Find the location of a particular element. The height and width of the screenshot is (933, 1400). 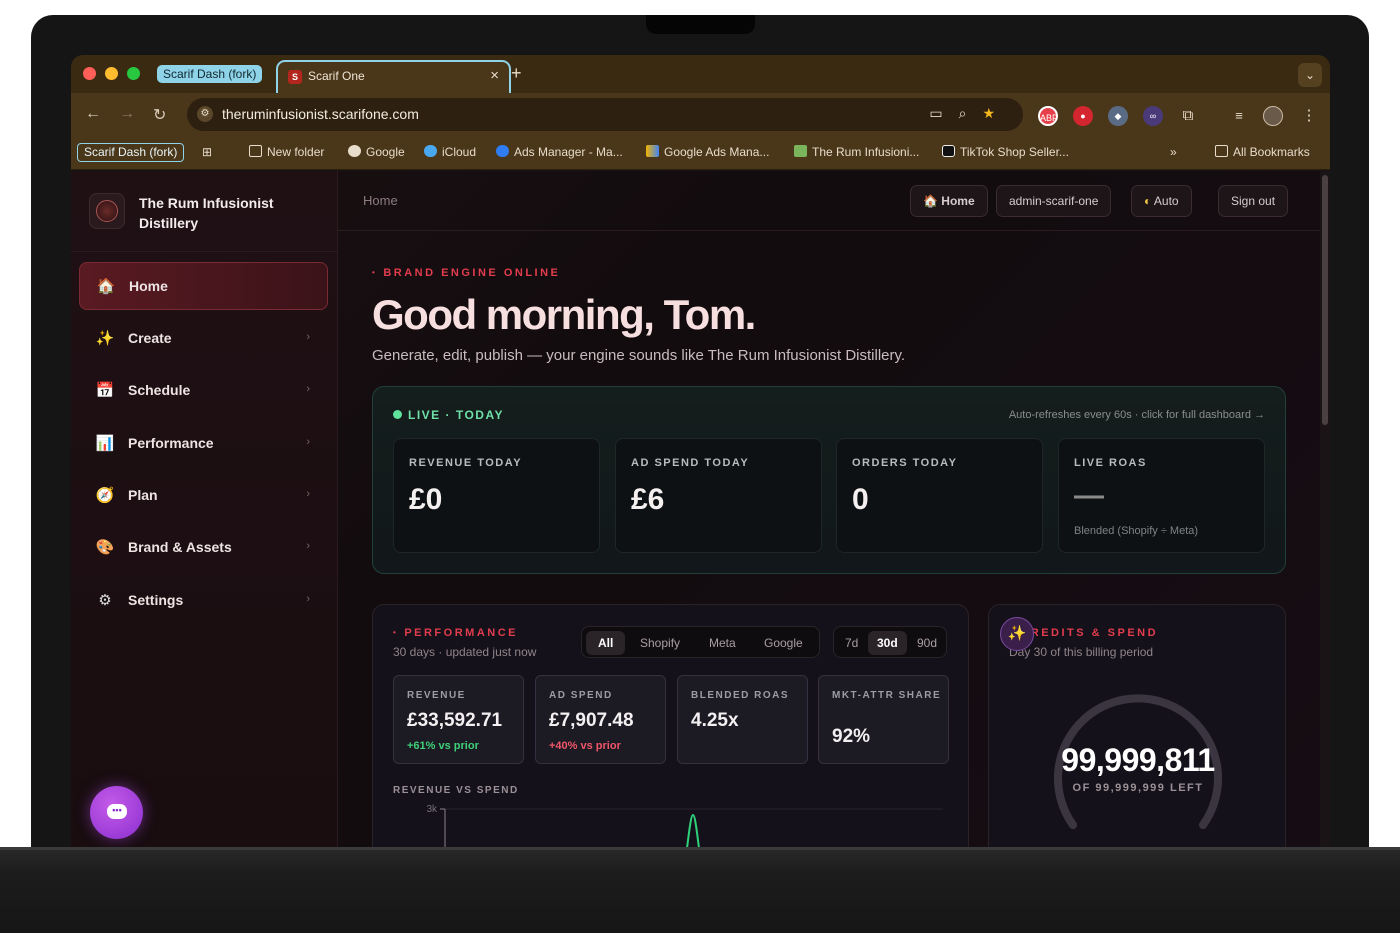

sidebar-item-schedule: 📅 Schedule › is located at coordinates (203, 391).